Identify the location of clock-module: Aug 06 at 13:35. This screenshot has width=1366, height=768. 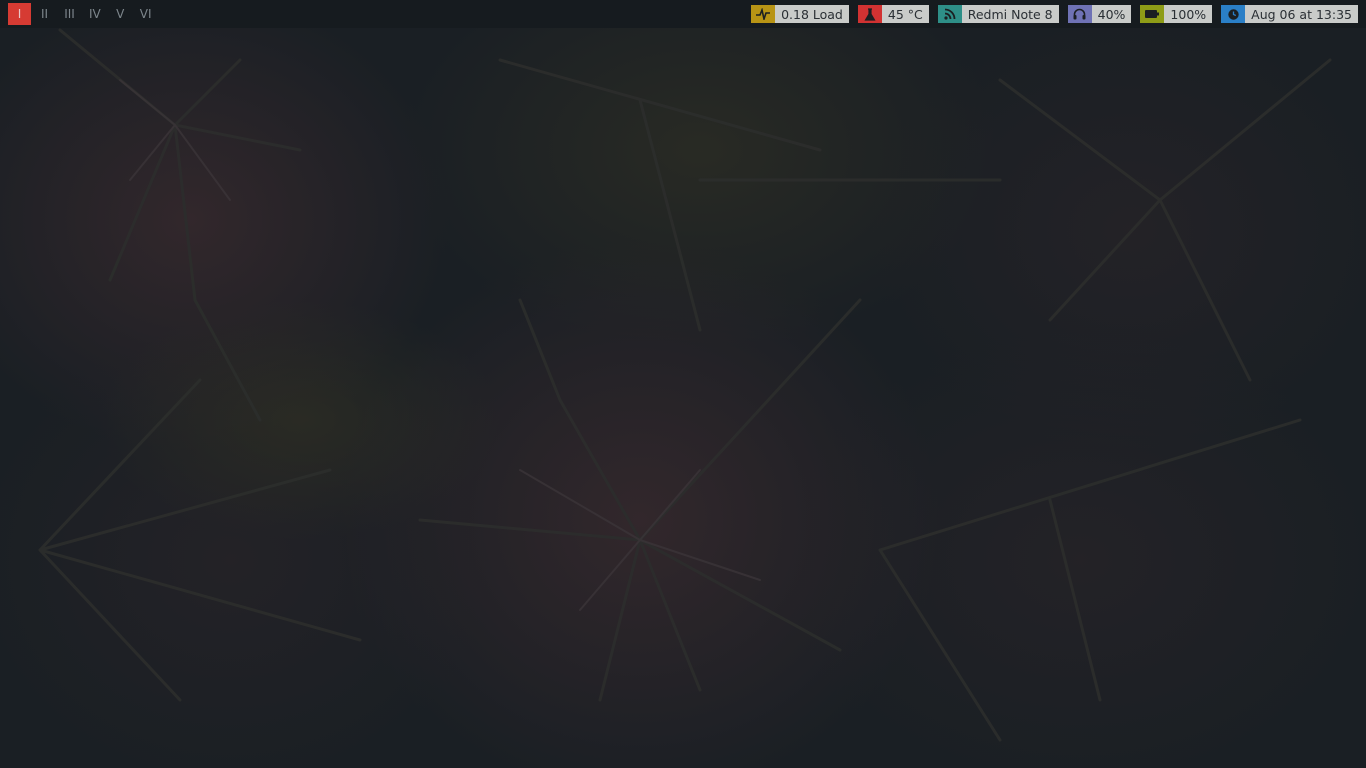
(1289, 14).